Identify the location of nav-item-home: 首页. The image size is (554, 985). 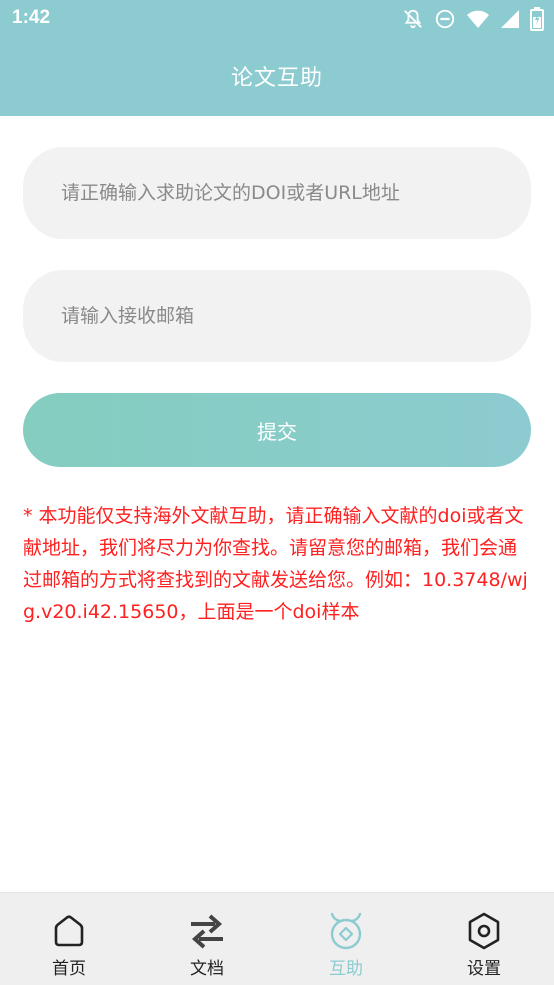
(69, 939).